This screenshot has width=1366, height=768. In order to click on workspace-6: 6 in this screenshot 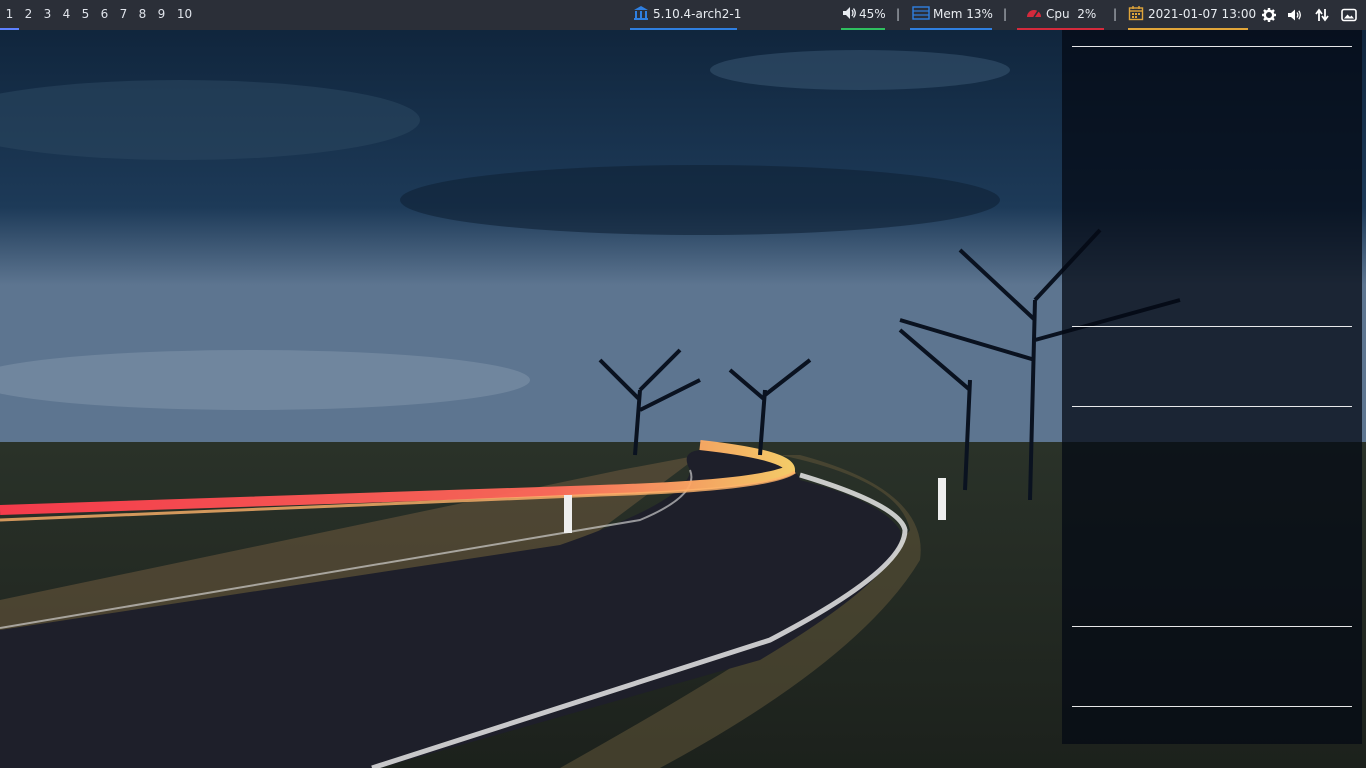, I will do `click(104, 15)`.